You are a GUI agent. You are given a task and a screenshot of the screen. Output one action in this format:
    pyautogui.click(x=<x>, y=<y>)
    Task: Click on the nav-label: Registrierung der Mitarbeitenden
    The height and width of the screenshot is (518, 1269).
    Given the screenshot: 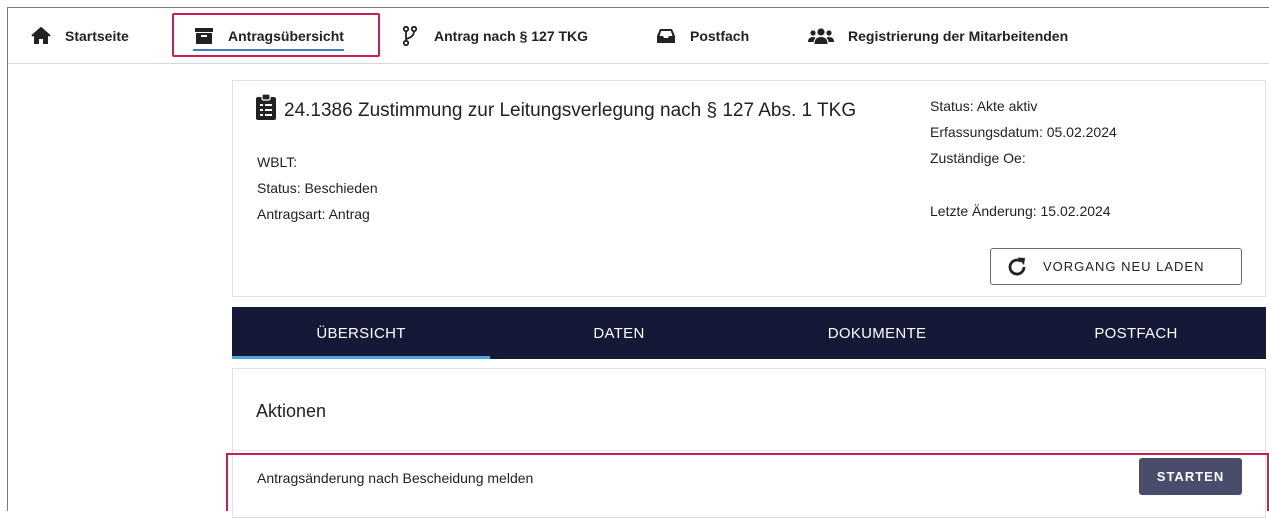 What is the action you would take?
    pyautogui.click(x=958, y=36)
    